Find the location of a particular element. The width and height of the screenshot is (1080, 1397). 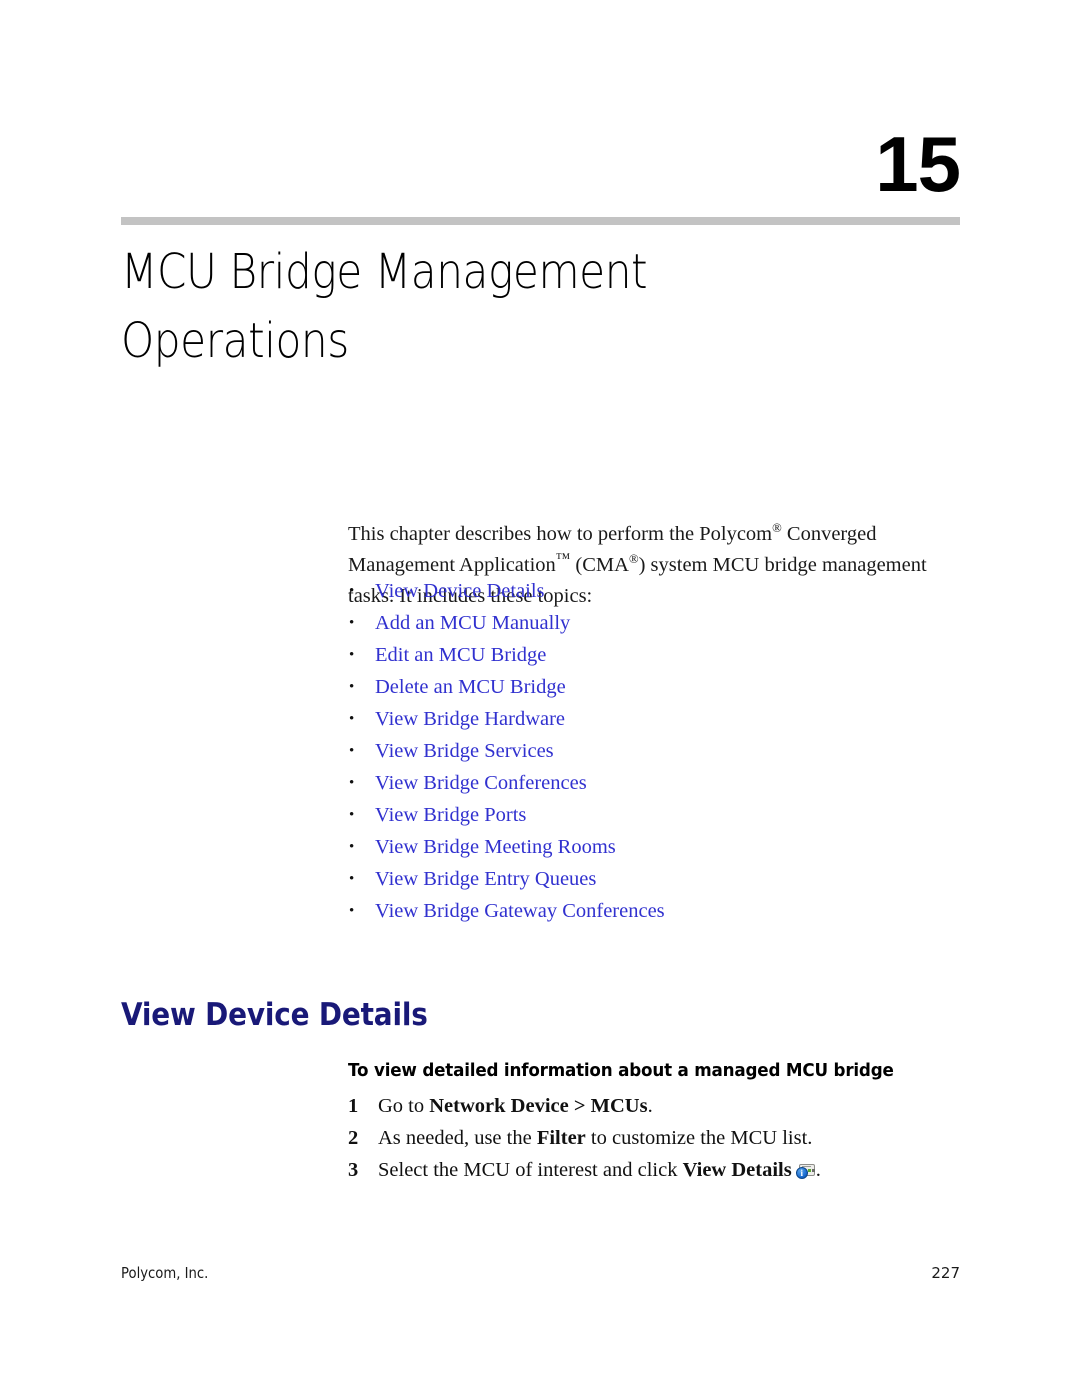

topic-link-edit-an-mcu-bridge: Edit an MCU Bridge is located at coordinates (460, 655).